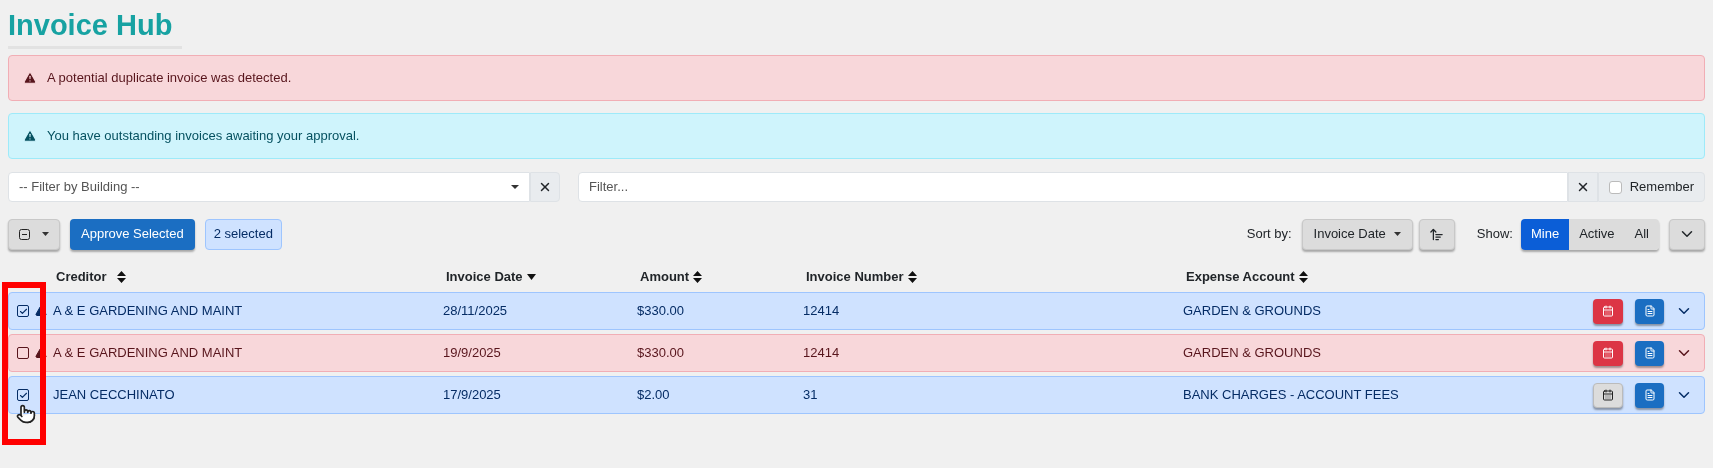  I want to click on column-header: Invoice Number, so click(855, 277).